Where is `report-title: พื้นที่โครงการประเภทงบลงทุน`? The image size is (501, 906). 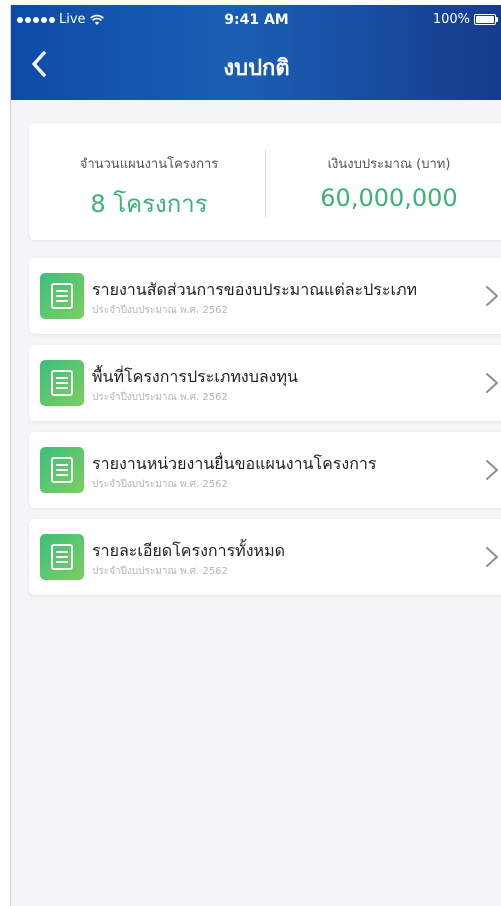 report-title: พื้นที่โครงการประเภทงบลงทุน is located at coordinates (195, 376).